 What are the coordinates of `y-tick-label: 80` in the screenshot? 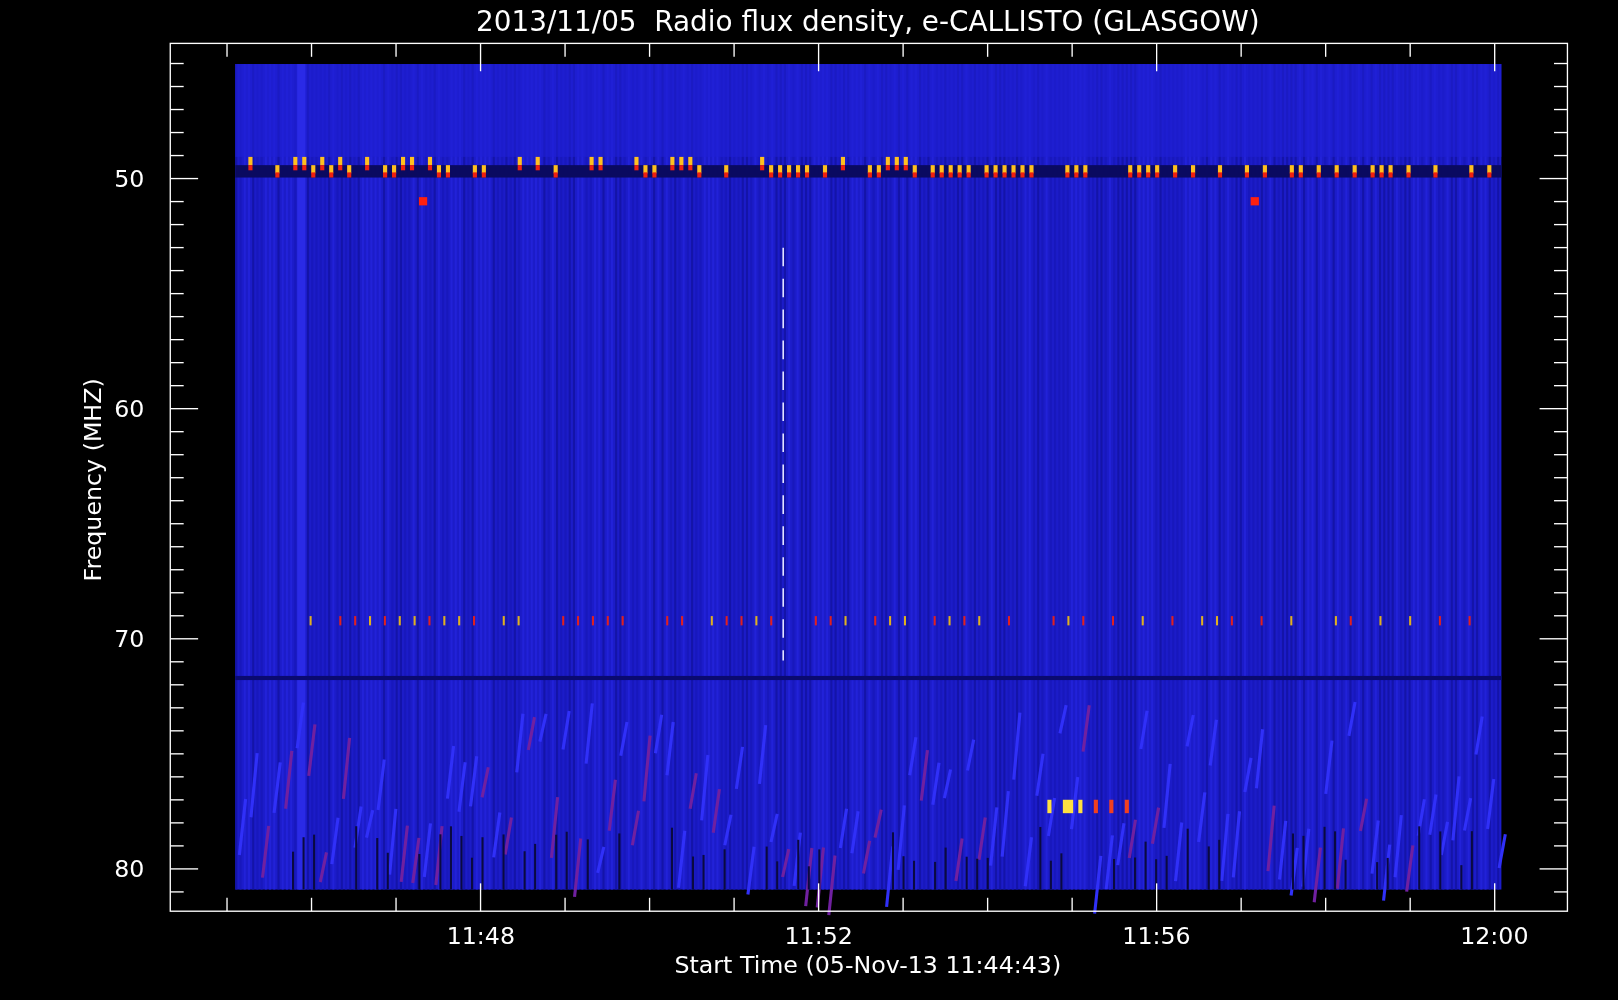 It's located at (129, 869).